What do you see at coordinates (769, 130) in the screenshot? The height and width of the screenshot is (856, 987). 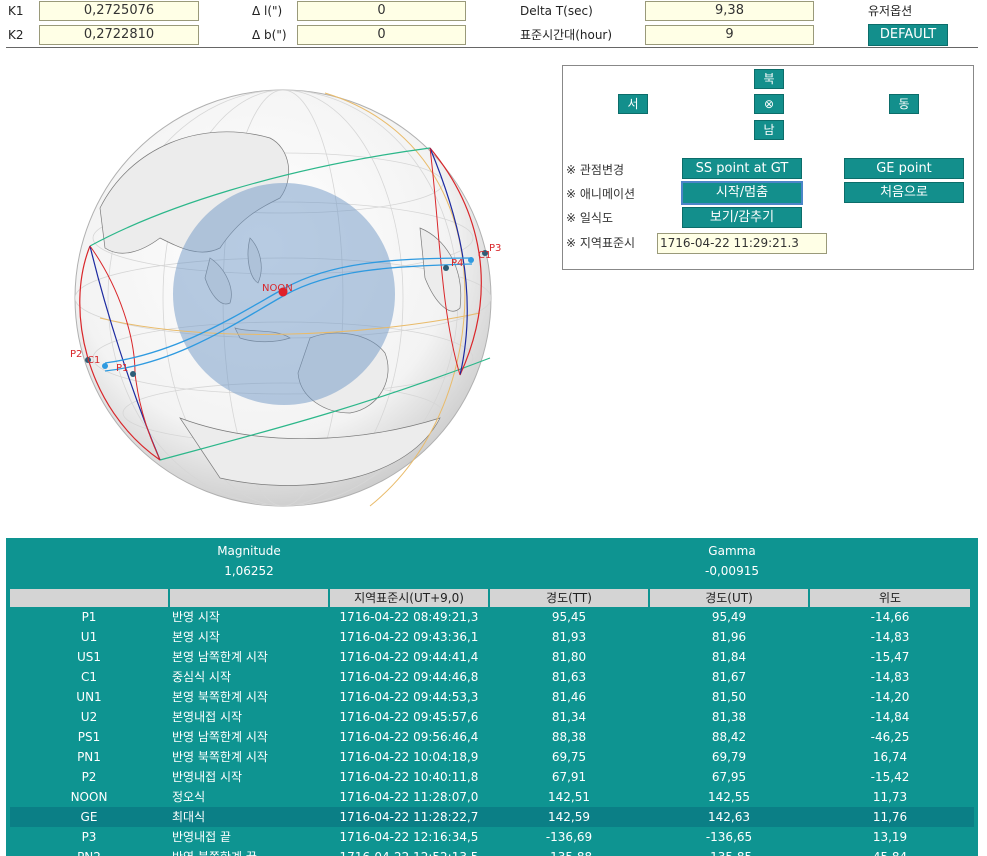 I see `rotate-south-button: 남` at bounding box center [769, 130].